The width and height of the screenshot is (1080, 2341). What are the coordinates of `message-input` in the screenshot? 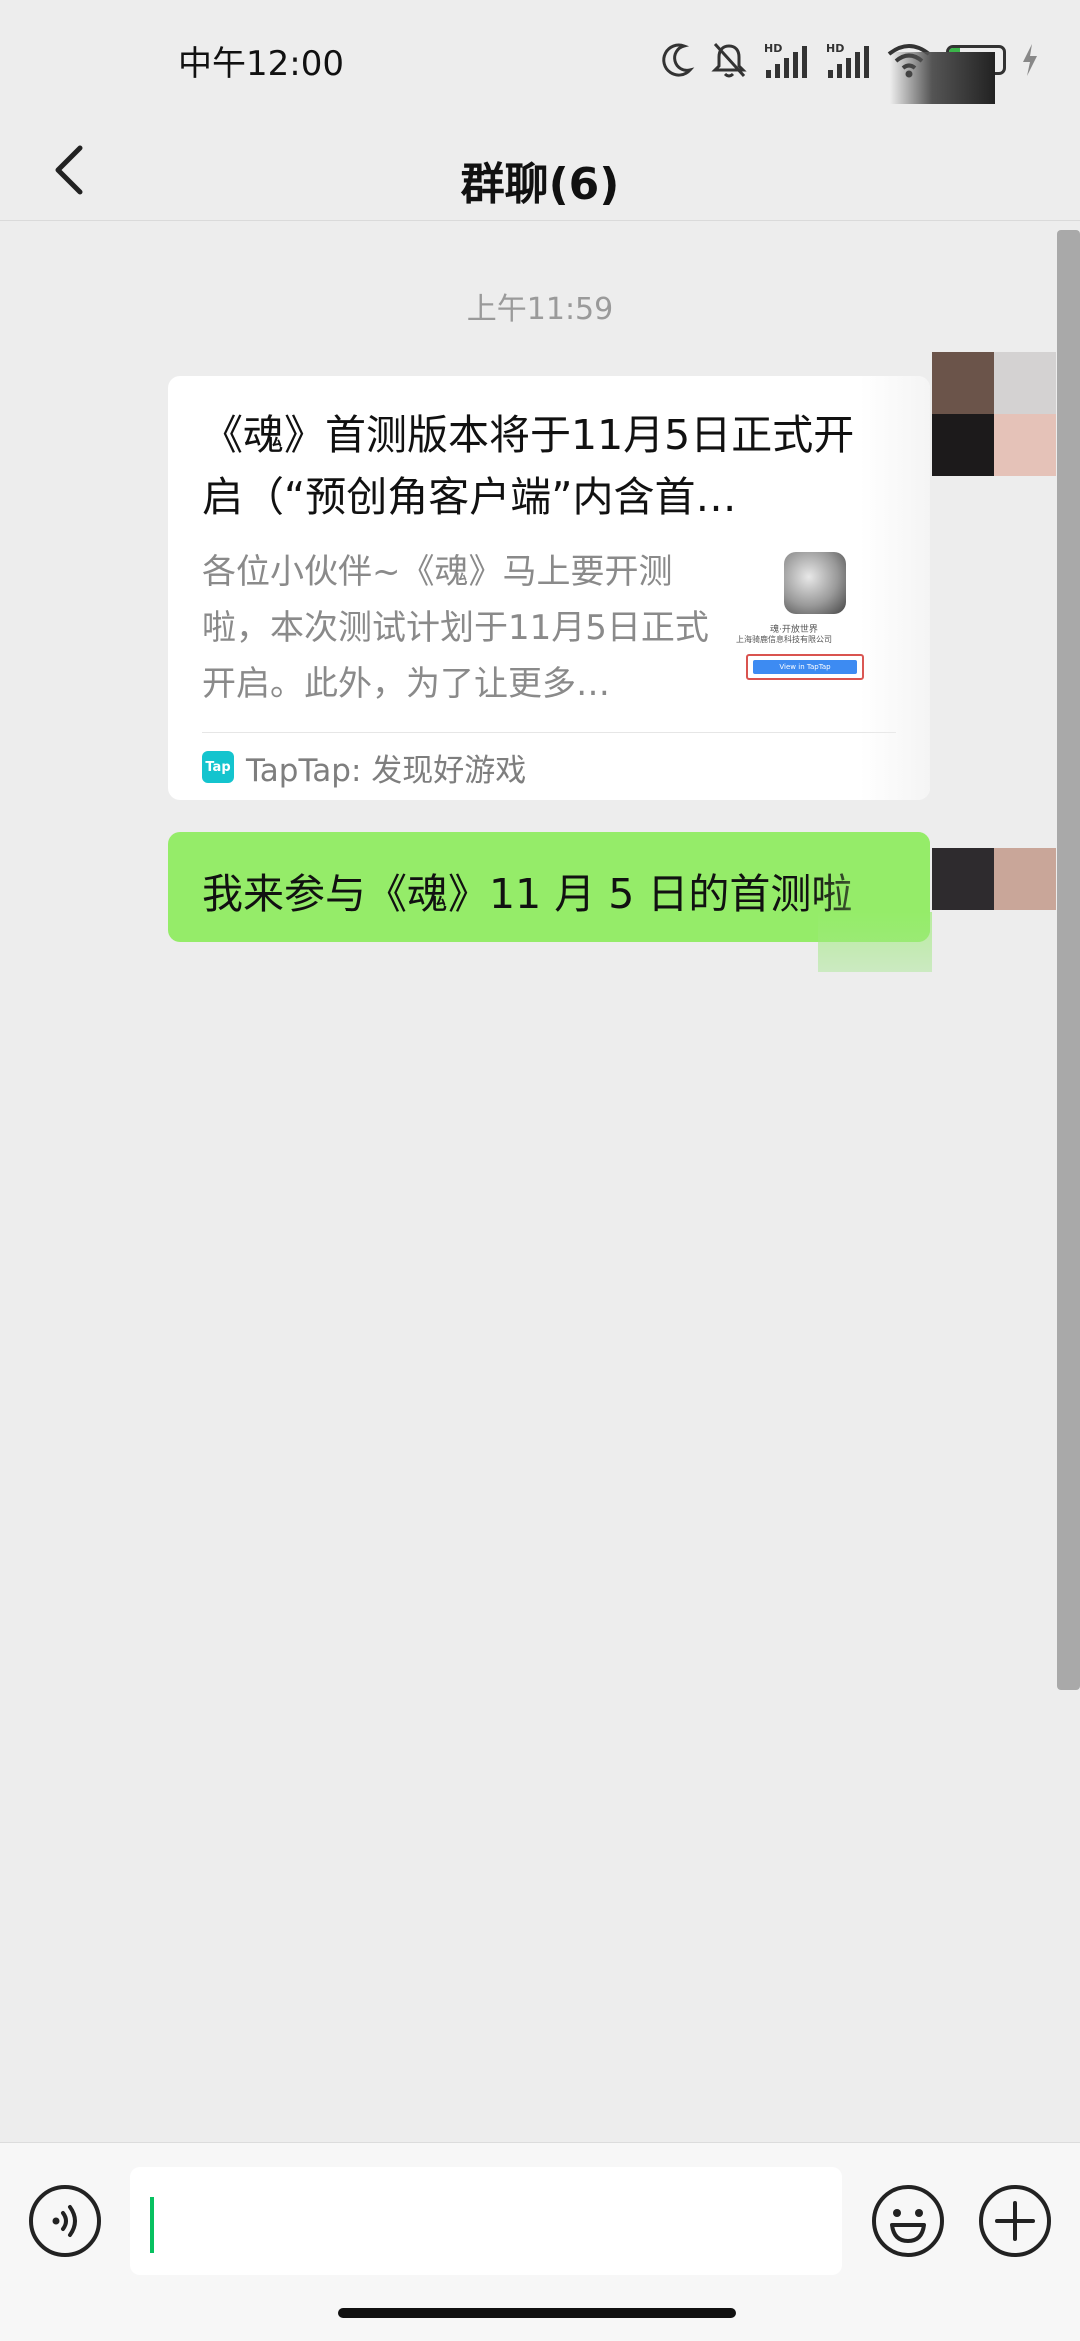 It's located at (486, 2221).